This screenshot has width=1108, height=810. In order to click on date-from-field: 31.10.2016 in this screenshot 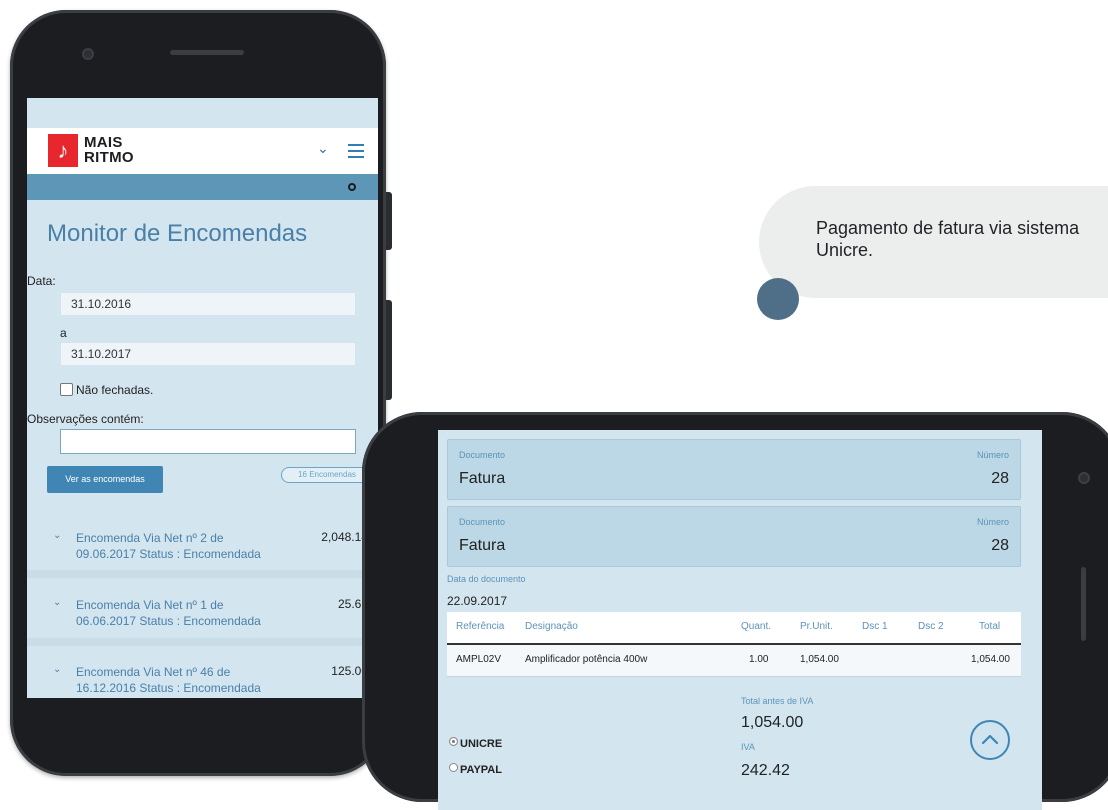, I will do `click(208, 304)`.